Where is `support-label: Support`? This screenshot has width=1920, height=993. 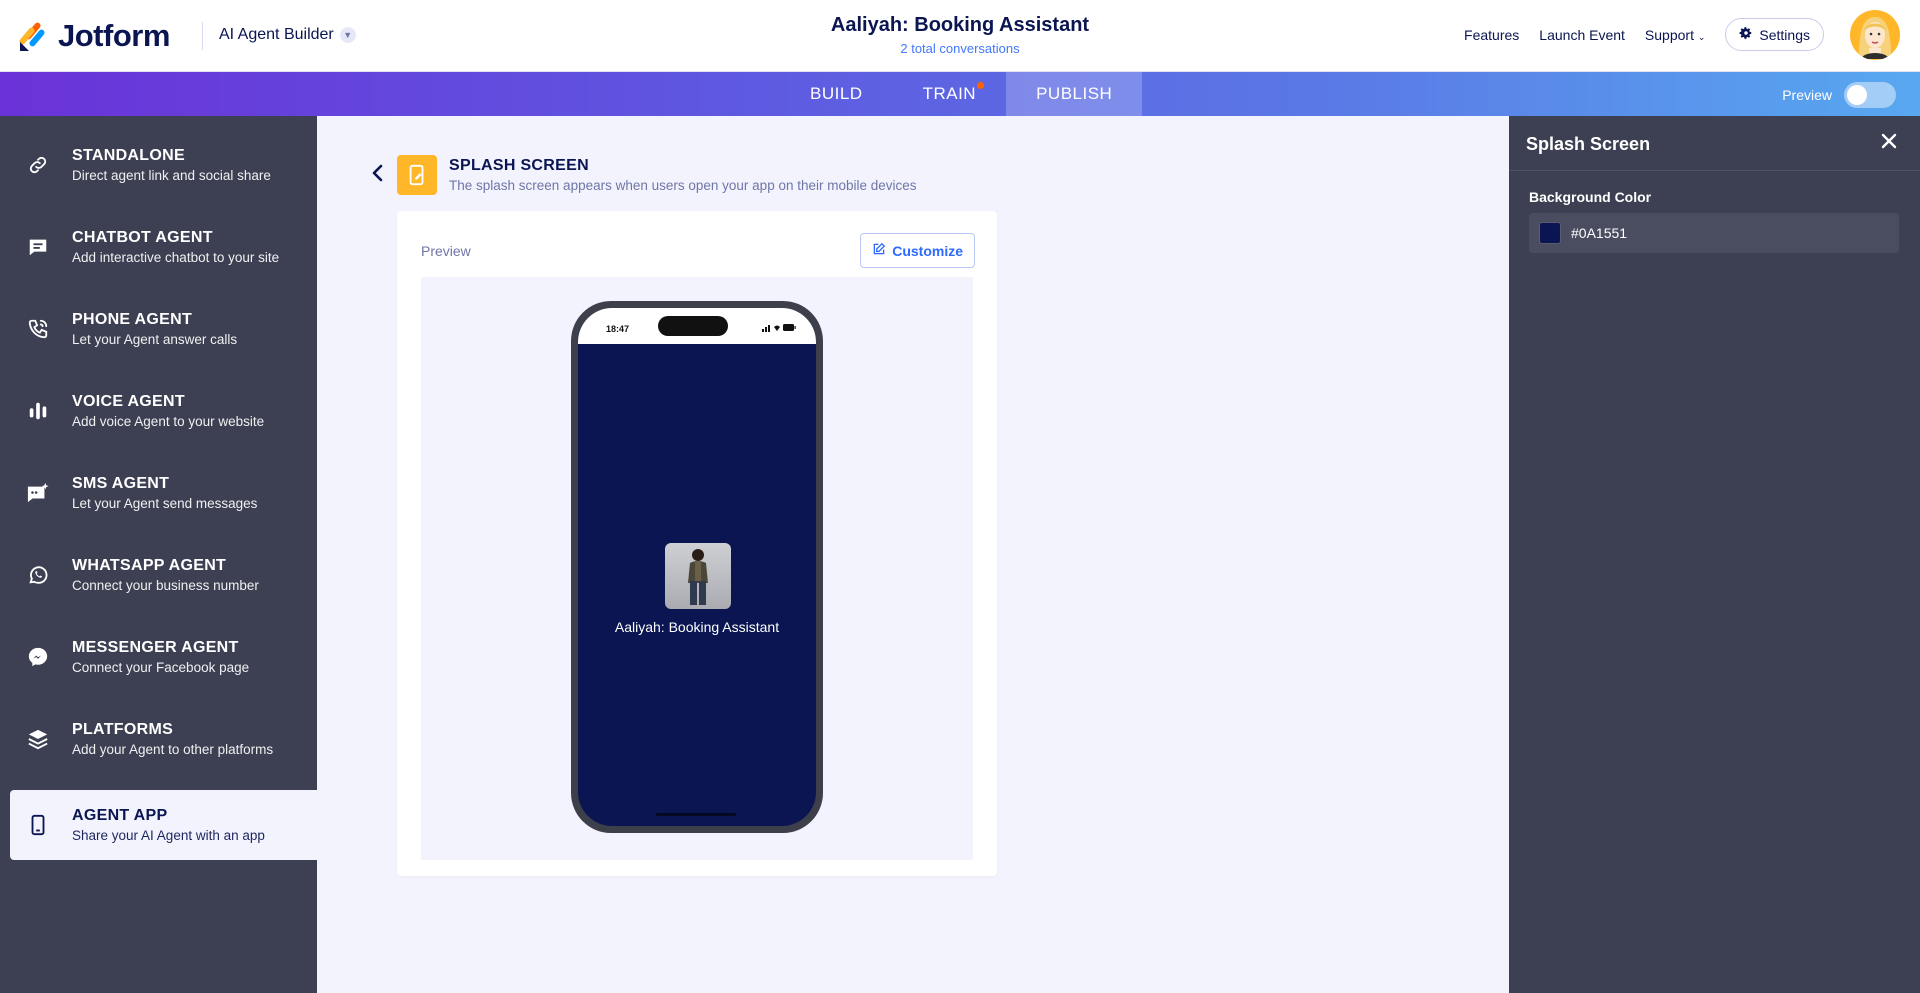 support-label: Support is located at coordinates (1669, 34).